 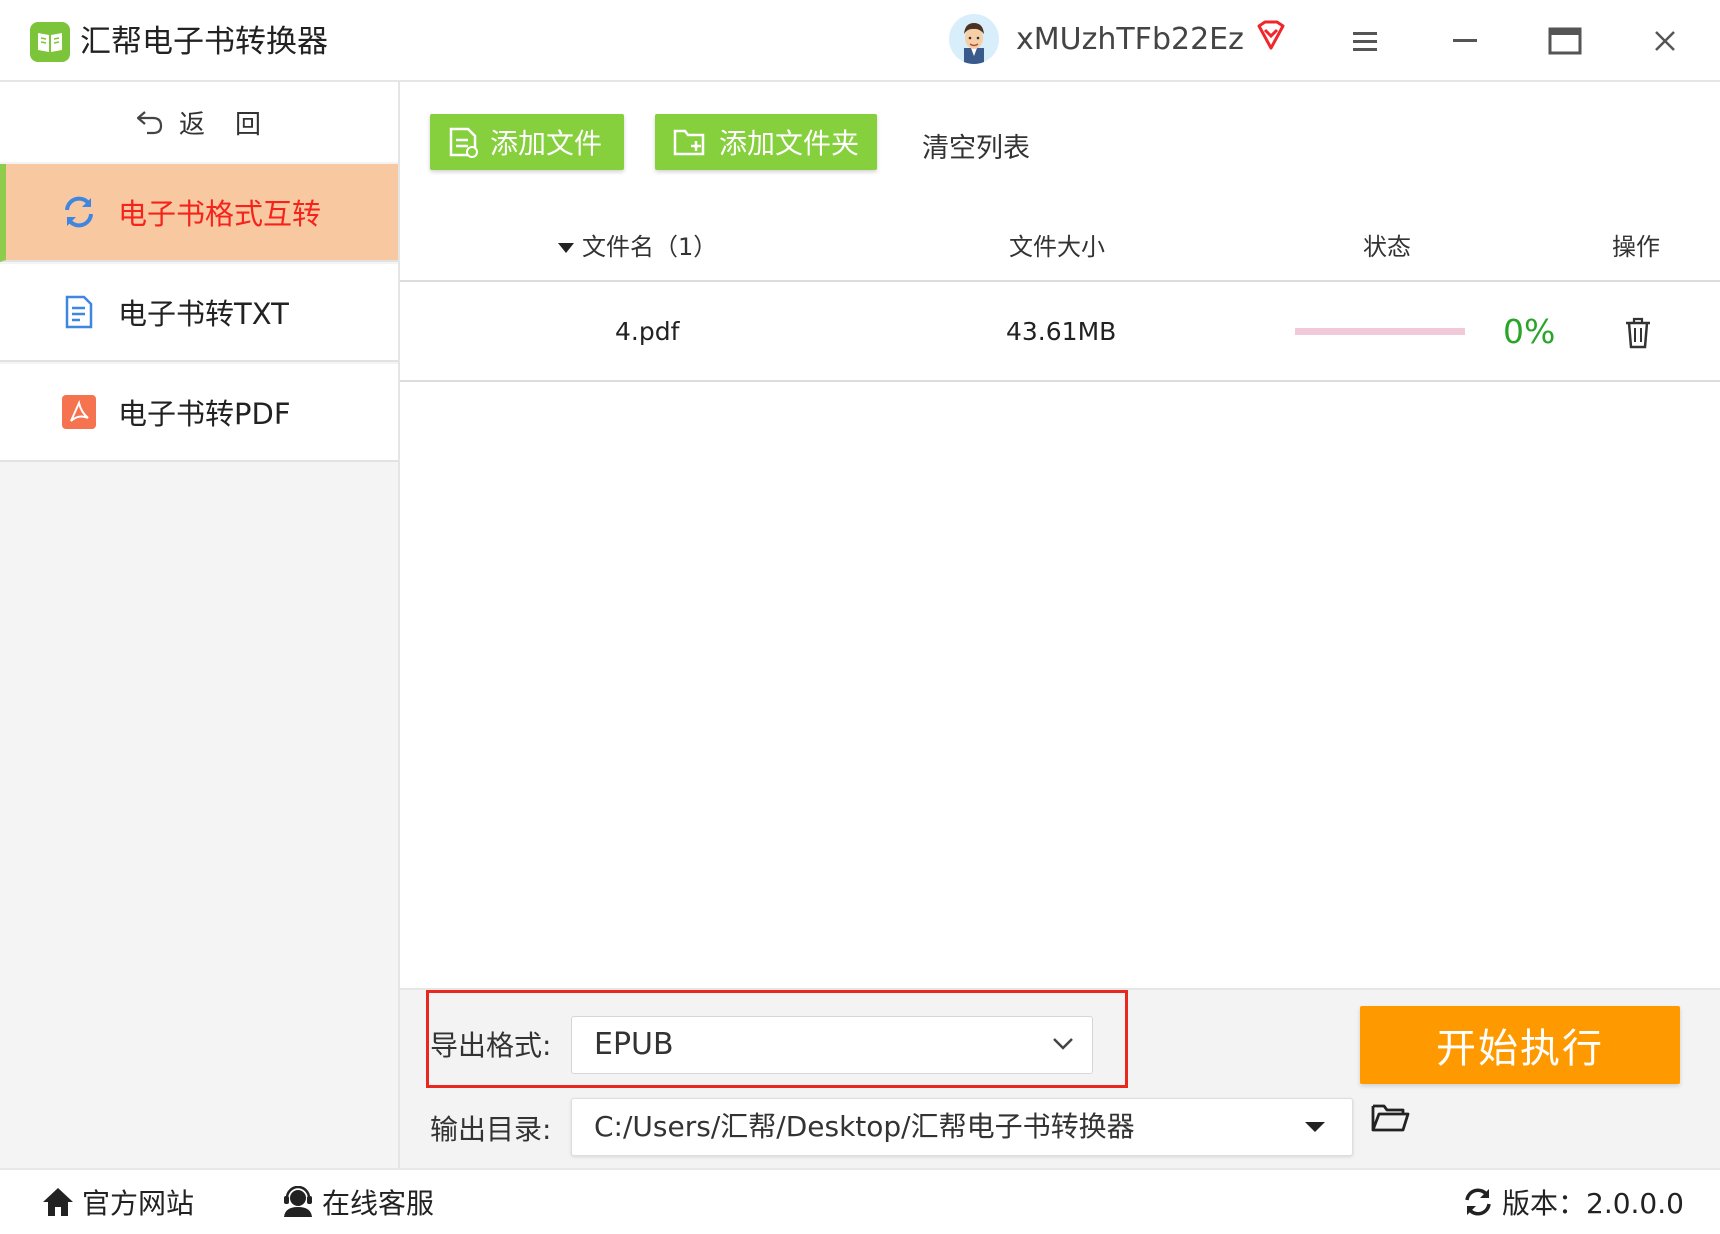 What do you see at coordinates (463, 142) in the screenshot?
I see `add-file-icon` at bounding box center [463, 142].